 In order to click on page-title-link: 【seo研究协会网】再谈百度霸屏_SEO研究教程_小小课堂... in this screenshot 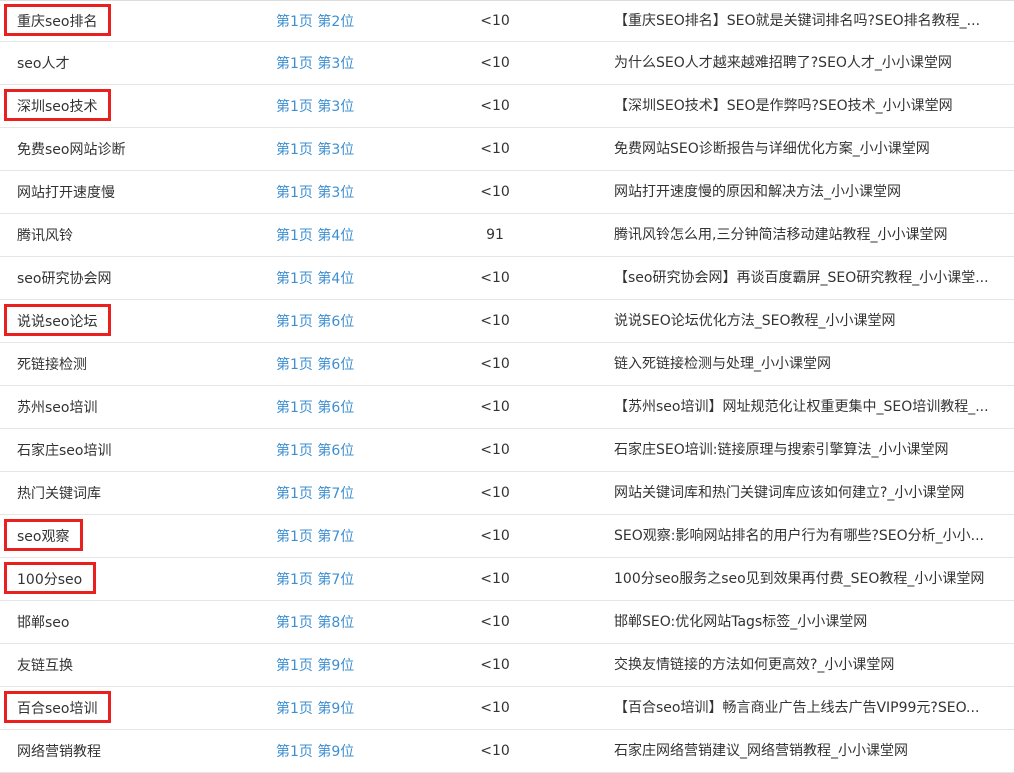, I will do `click(801, 278)`.